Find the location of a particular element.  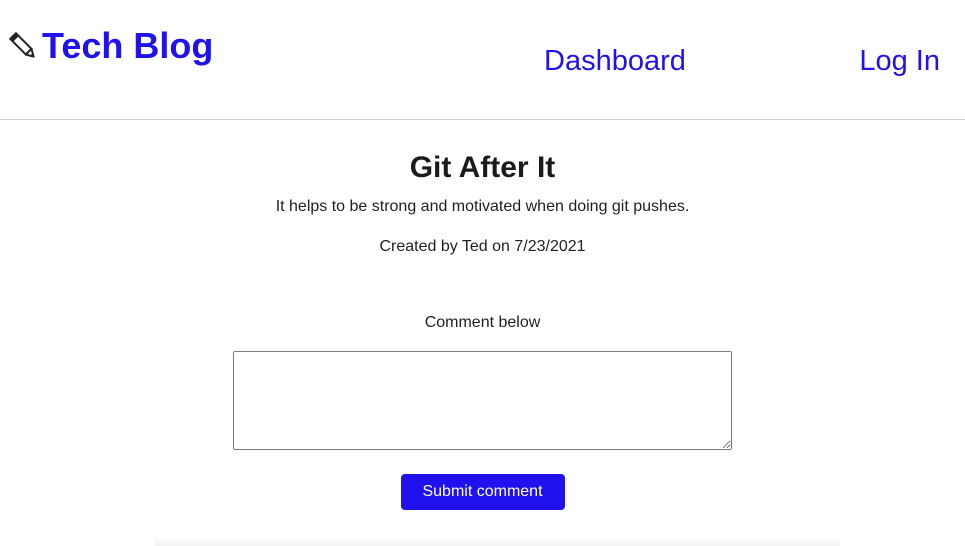

pencil-icon is located at coordinates (23, 46).